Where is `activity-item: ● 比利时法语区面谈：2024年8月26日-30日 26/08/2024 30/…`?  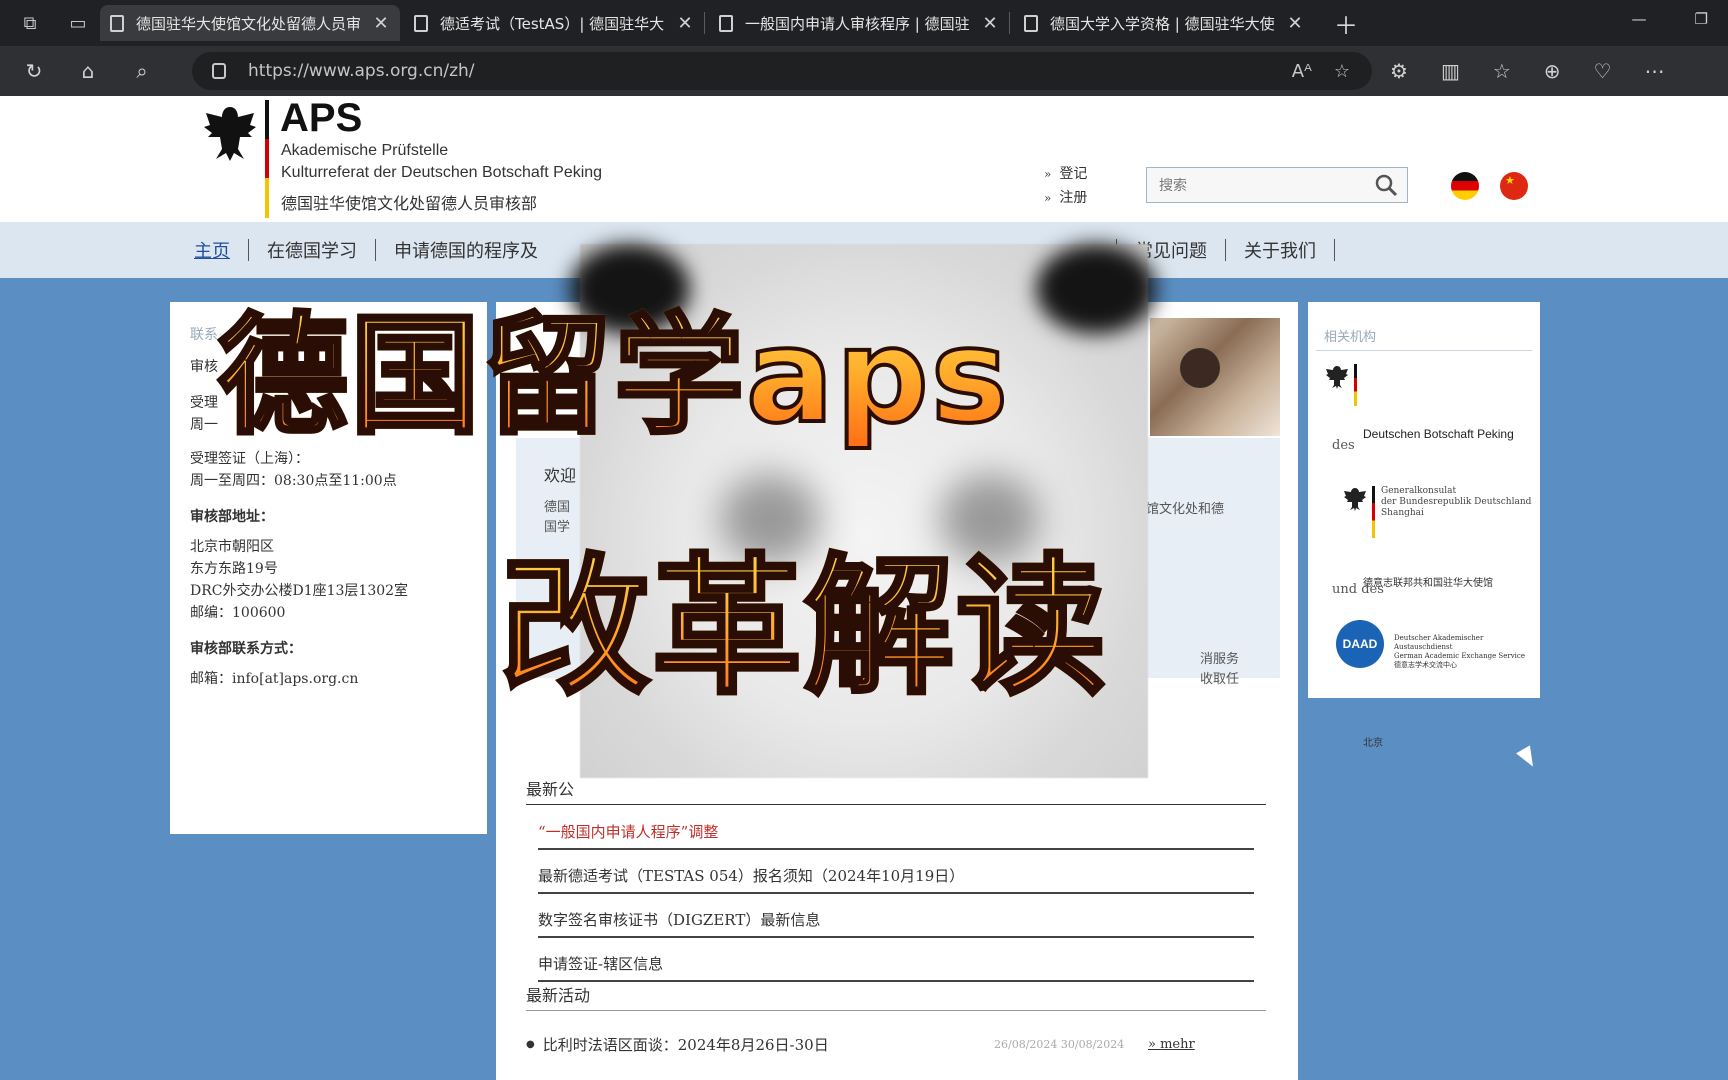
activity-item: ● 比利时法语区面谈：2024年8月26日-30日 26/08/2024 30/… is located at coordinates (896, 1044).